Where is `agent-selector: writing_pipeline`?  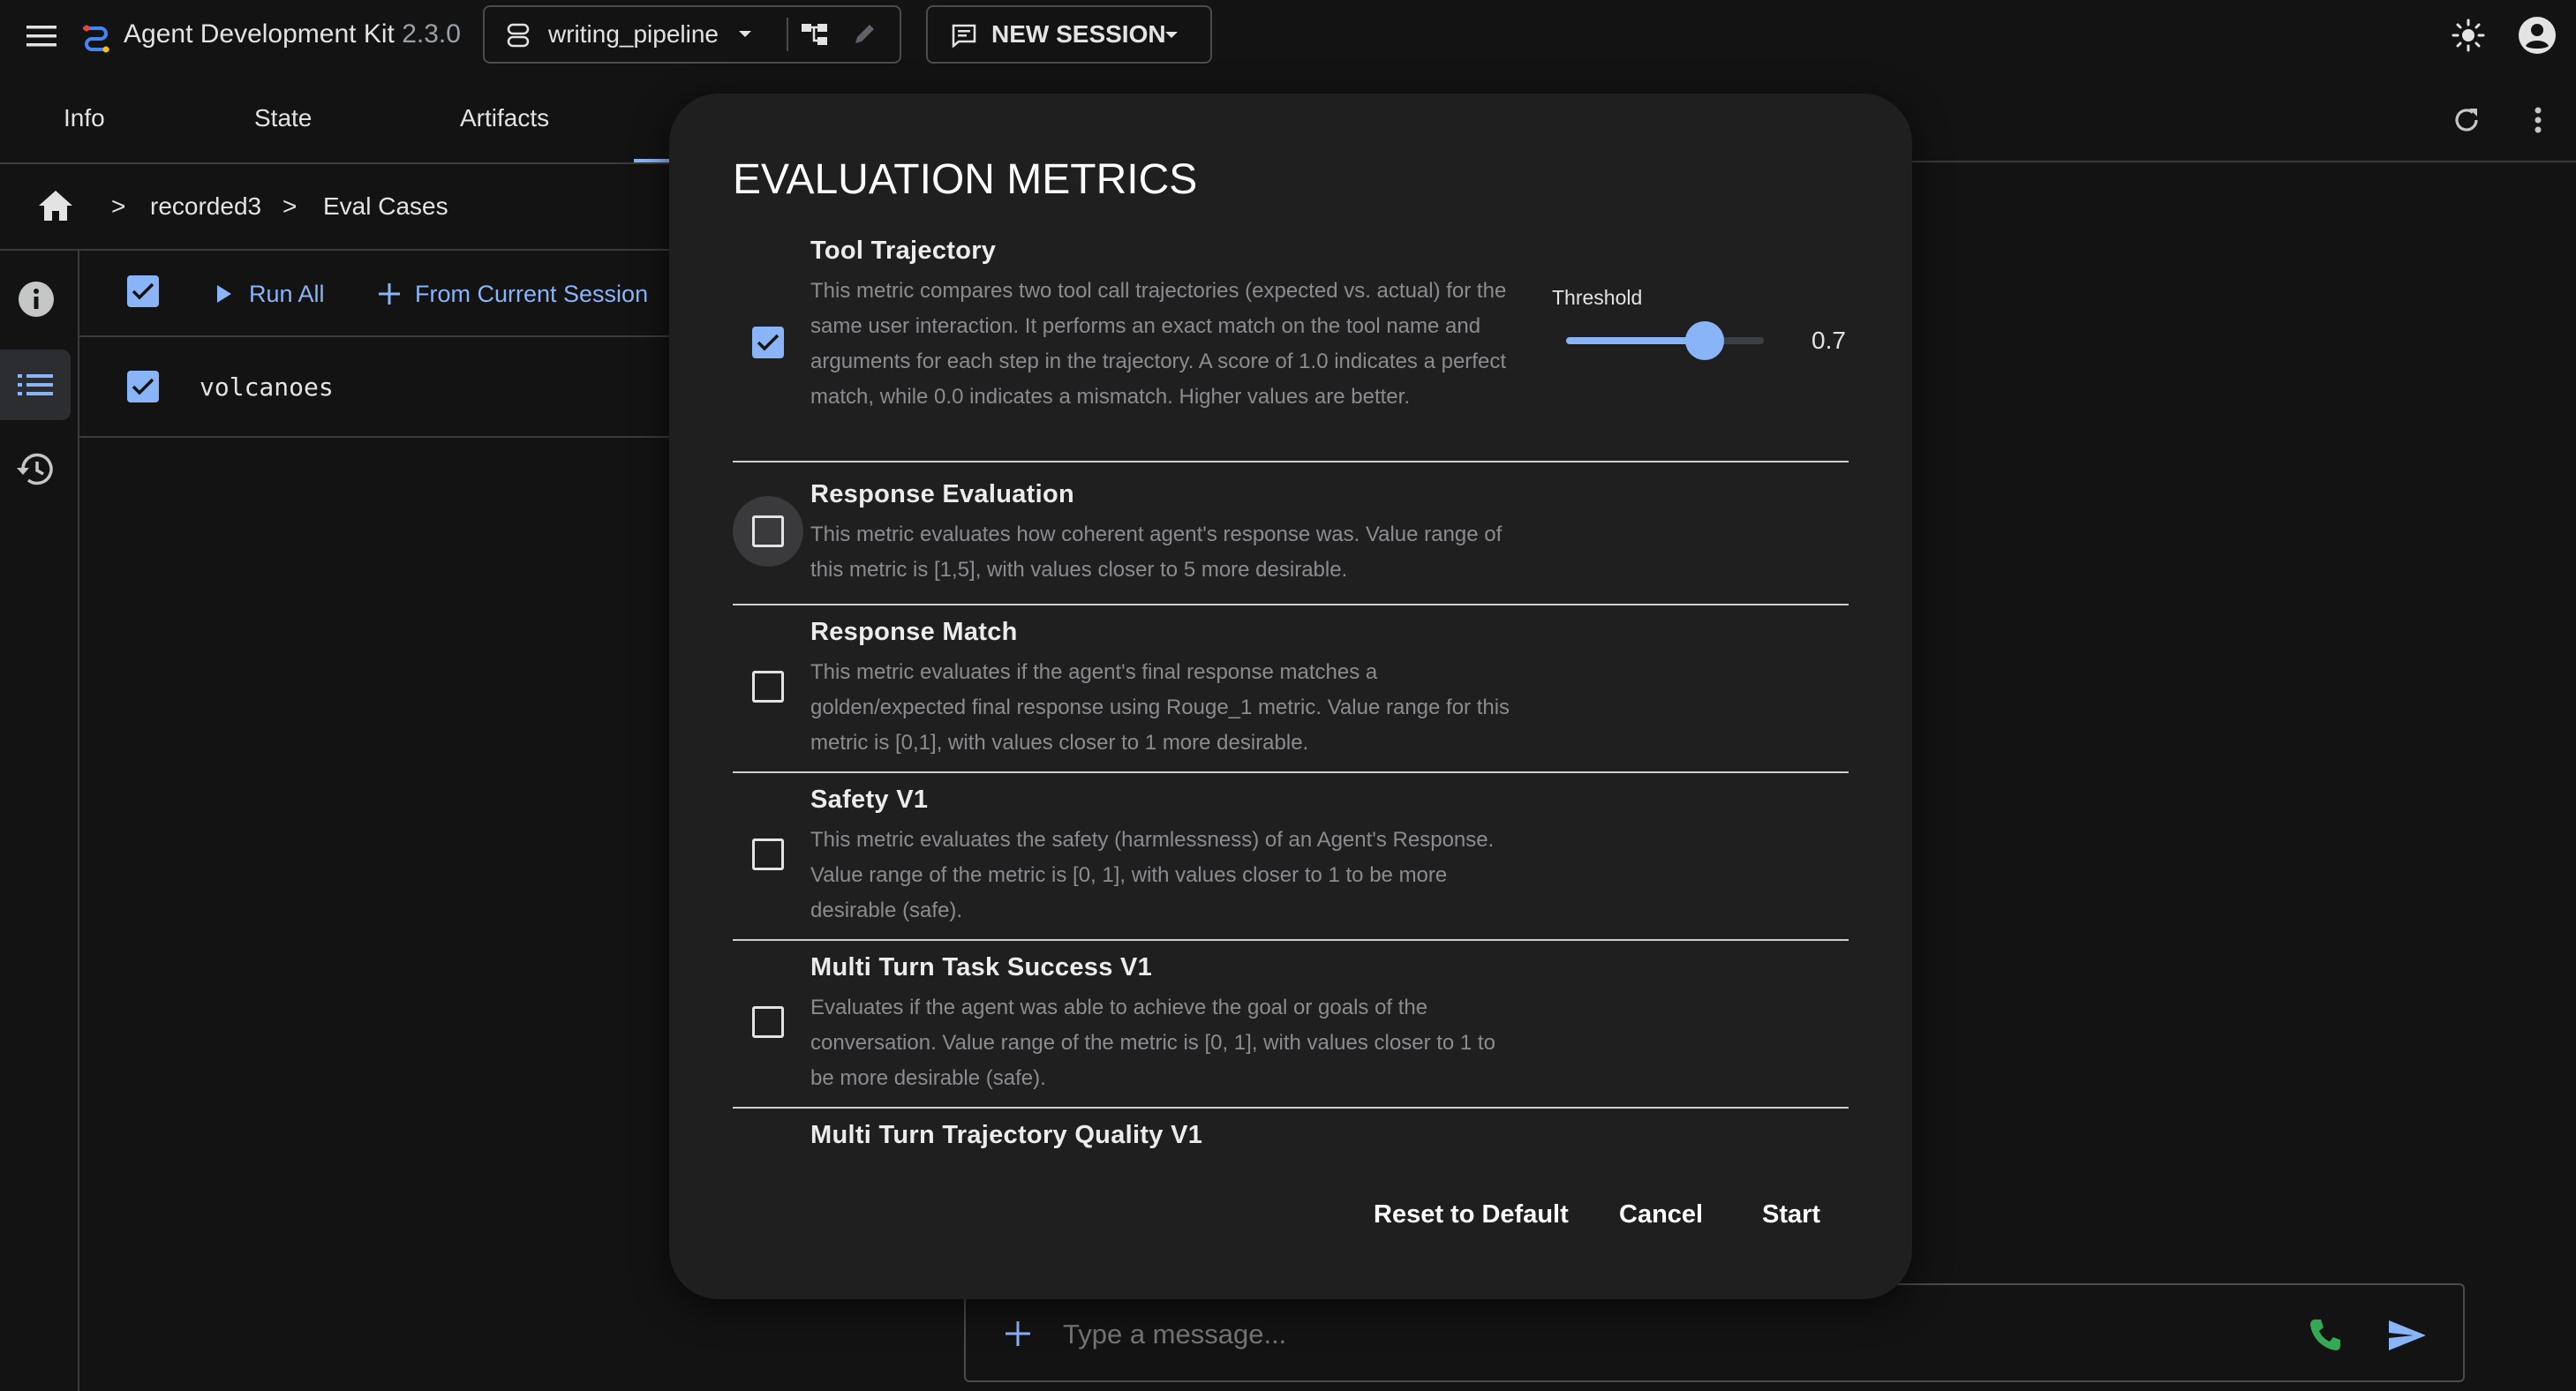 agent-selector: writing_pipeline is located at coordinates (692, 34).